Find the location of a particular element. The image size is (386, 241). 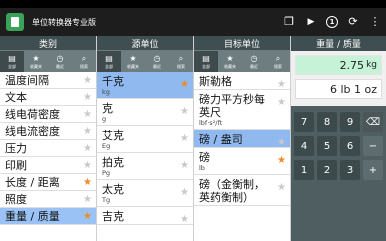

input-value: 2.75 is located at coordinates (352, 65).